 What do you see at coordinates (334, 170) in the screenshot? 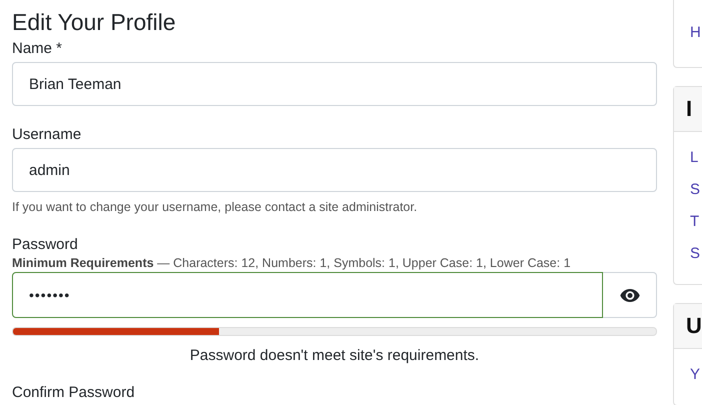
I see `text-field: admin` at bounding box center [334, 170].